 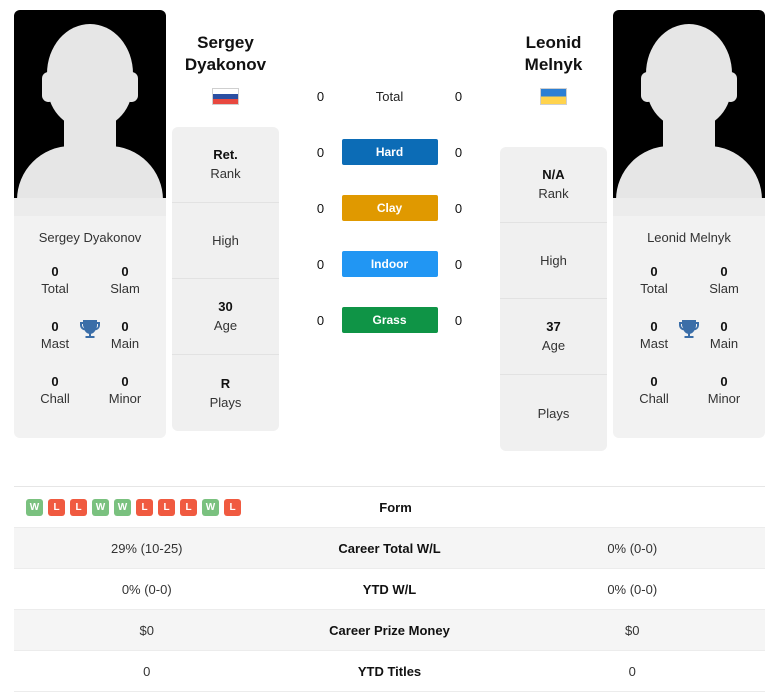 What do you see at coordinates (654, 398) in the screenshot?
I see `title-chall-label: Chall` at bounding box center [654, 398].